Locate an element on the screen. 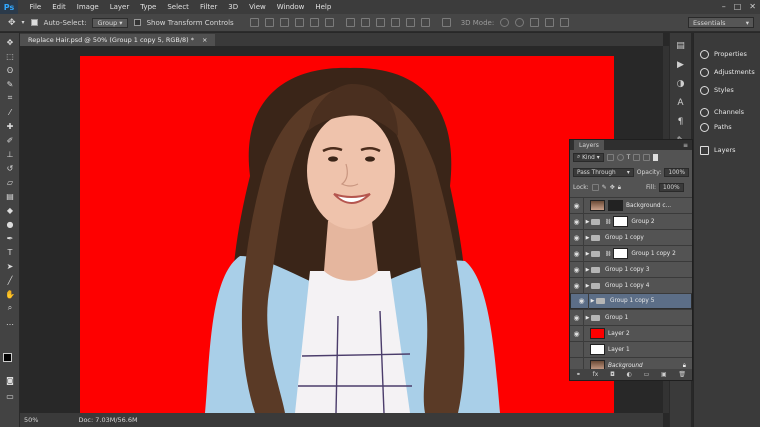  new-adjustment-icon: ◐ is located at coordinates (629, 374).